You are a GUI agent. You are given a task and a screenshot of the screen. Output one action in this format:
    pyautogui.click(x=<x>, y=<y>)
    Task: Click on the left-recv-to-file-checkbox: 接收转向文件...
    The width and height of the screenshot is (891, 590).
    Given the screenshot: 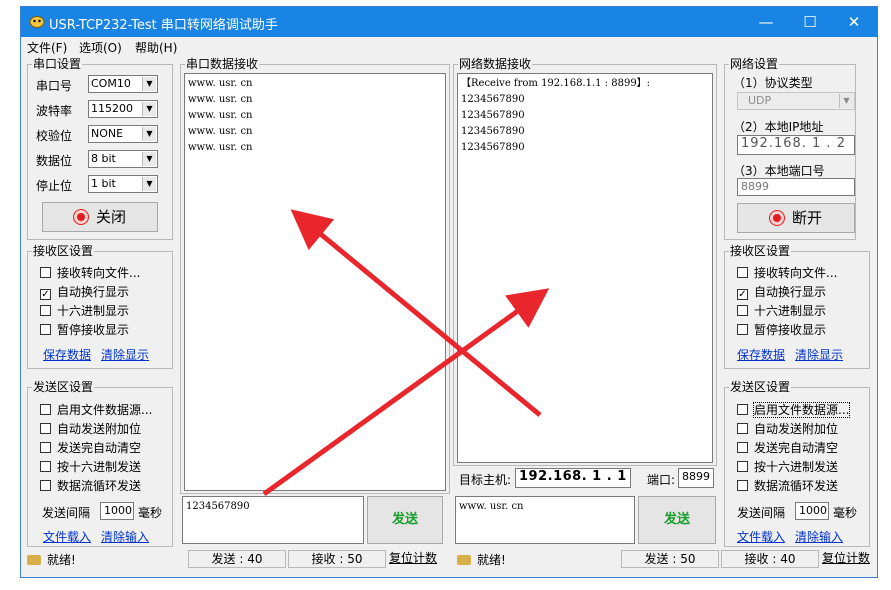 What is the action you would take?
    pyautogui.click(x=90, y=273)
    